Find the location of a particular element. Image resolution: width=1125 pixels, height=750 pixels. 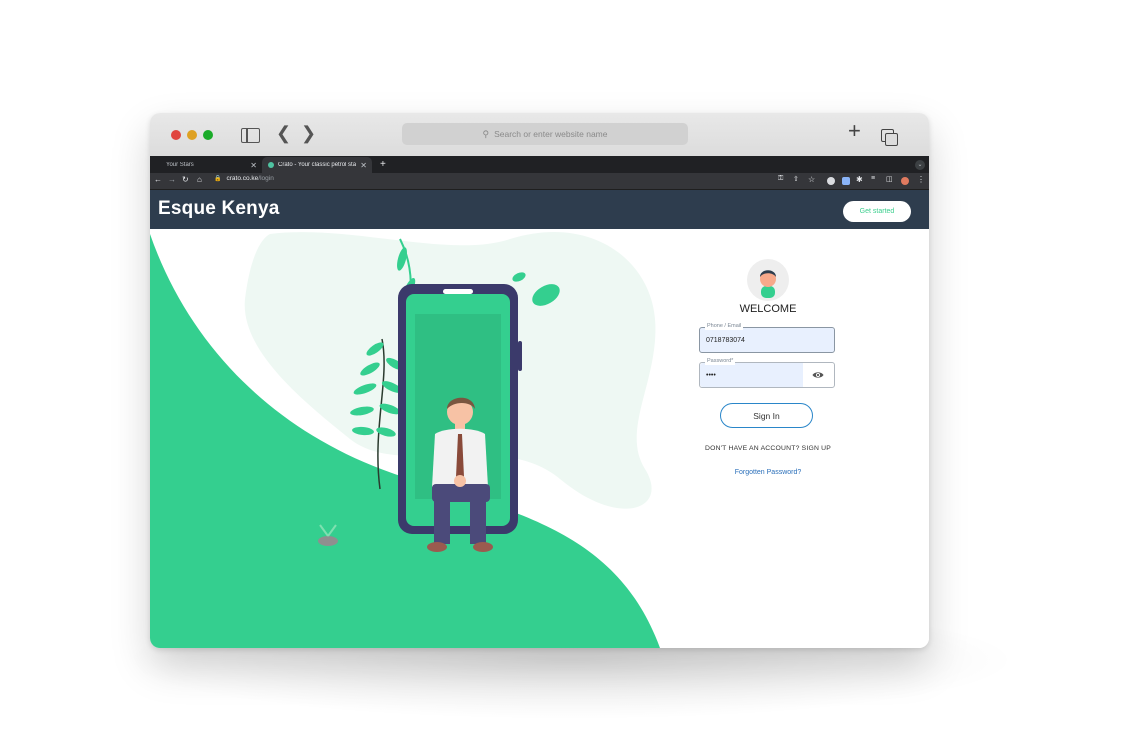

tab-label: Crato - Your classic petrol sta is located at coordinates (317, 165).